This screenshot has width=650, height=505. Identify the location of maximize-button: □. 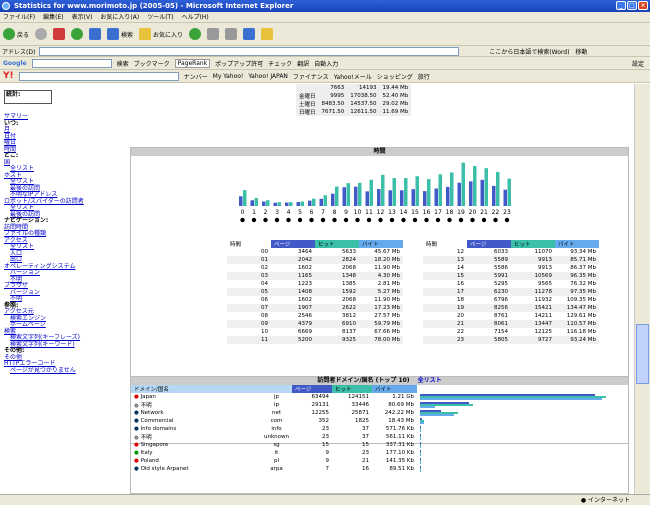
(632, 5).